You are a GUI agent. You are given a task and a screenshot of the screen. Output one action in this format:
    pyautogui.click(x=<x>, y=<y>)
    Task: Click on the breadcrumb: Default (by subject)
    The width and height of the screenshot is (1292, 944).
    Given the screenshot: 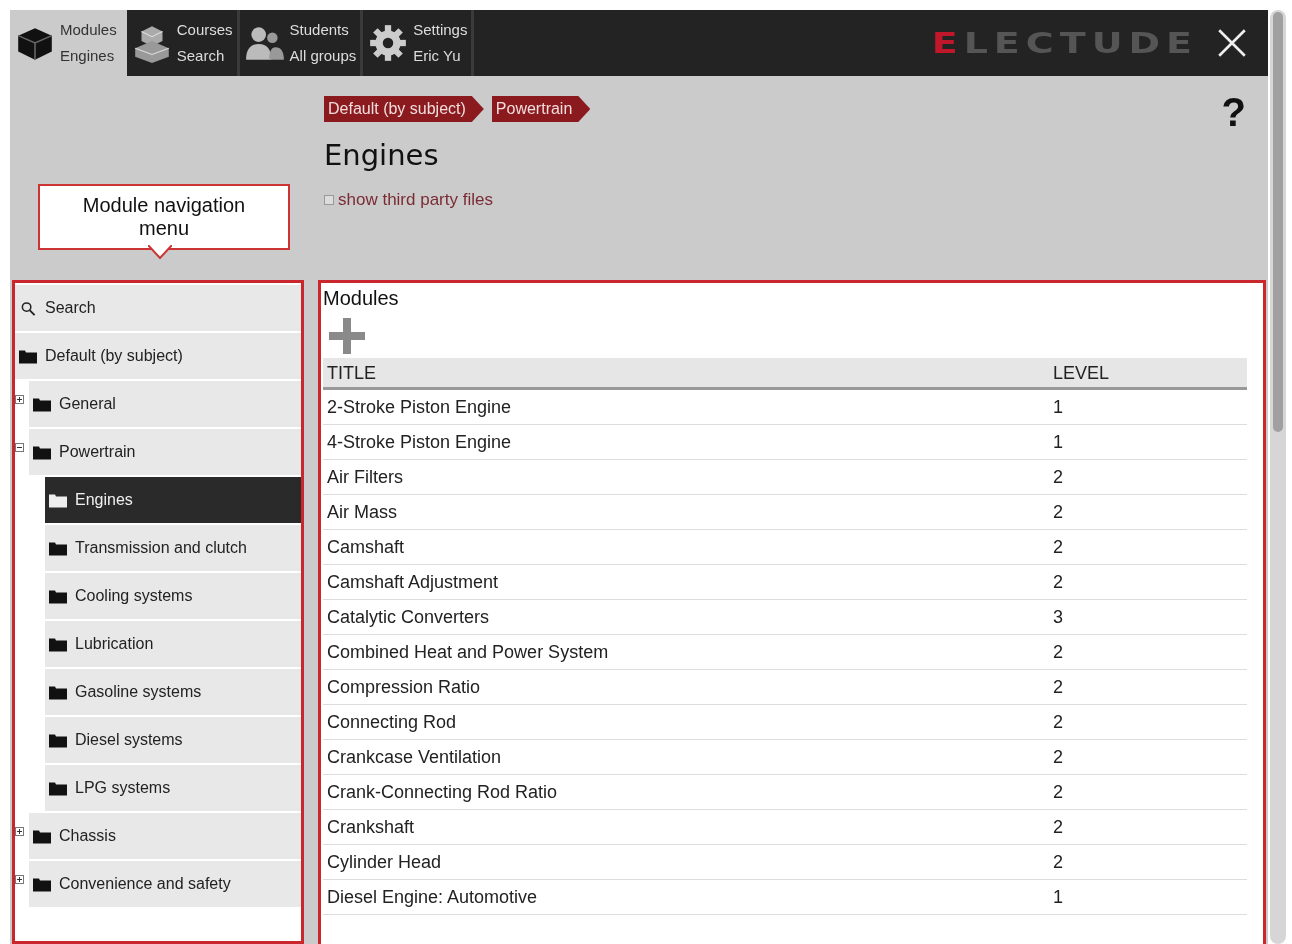 What is the action you would take?
    pyautogui.click(x=404, y=109)
    